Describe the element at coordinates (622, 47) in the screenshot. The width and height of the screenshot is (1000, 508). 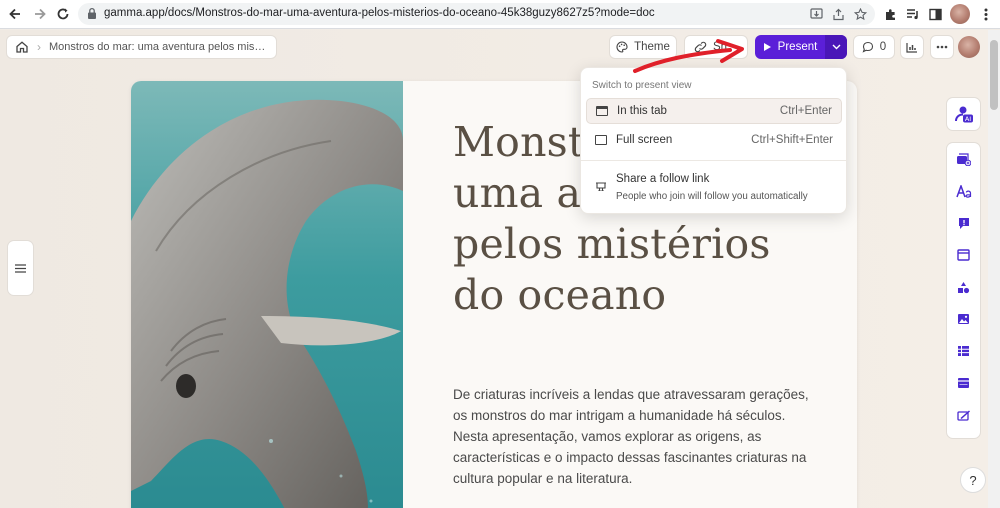
I see `palette-icon` at that location.